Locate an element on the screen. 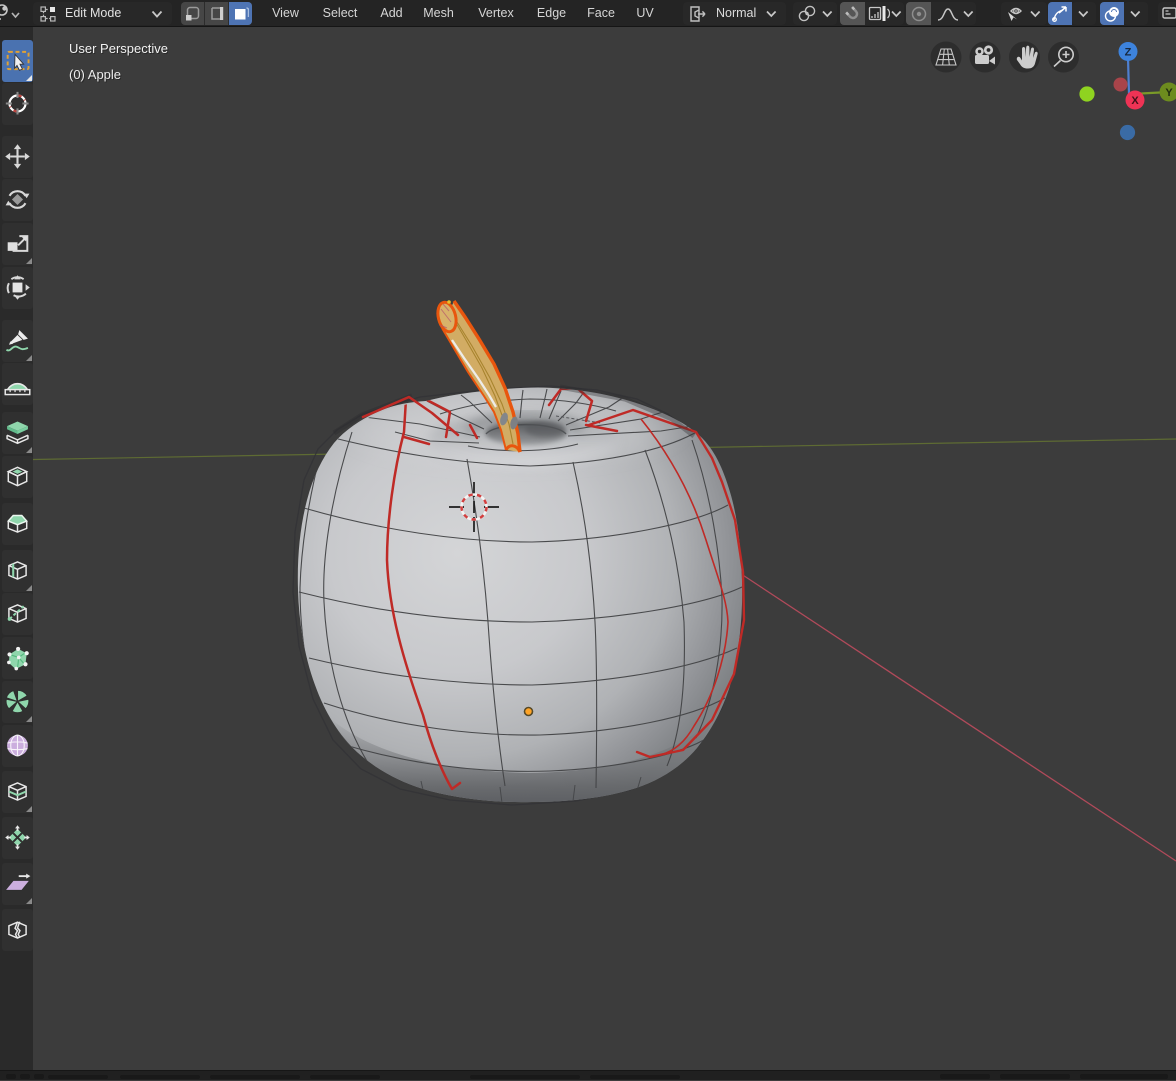 The image size is (1176, 1081). svg-text: Z is located at coordinates (1128, 53).